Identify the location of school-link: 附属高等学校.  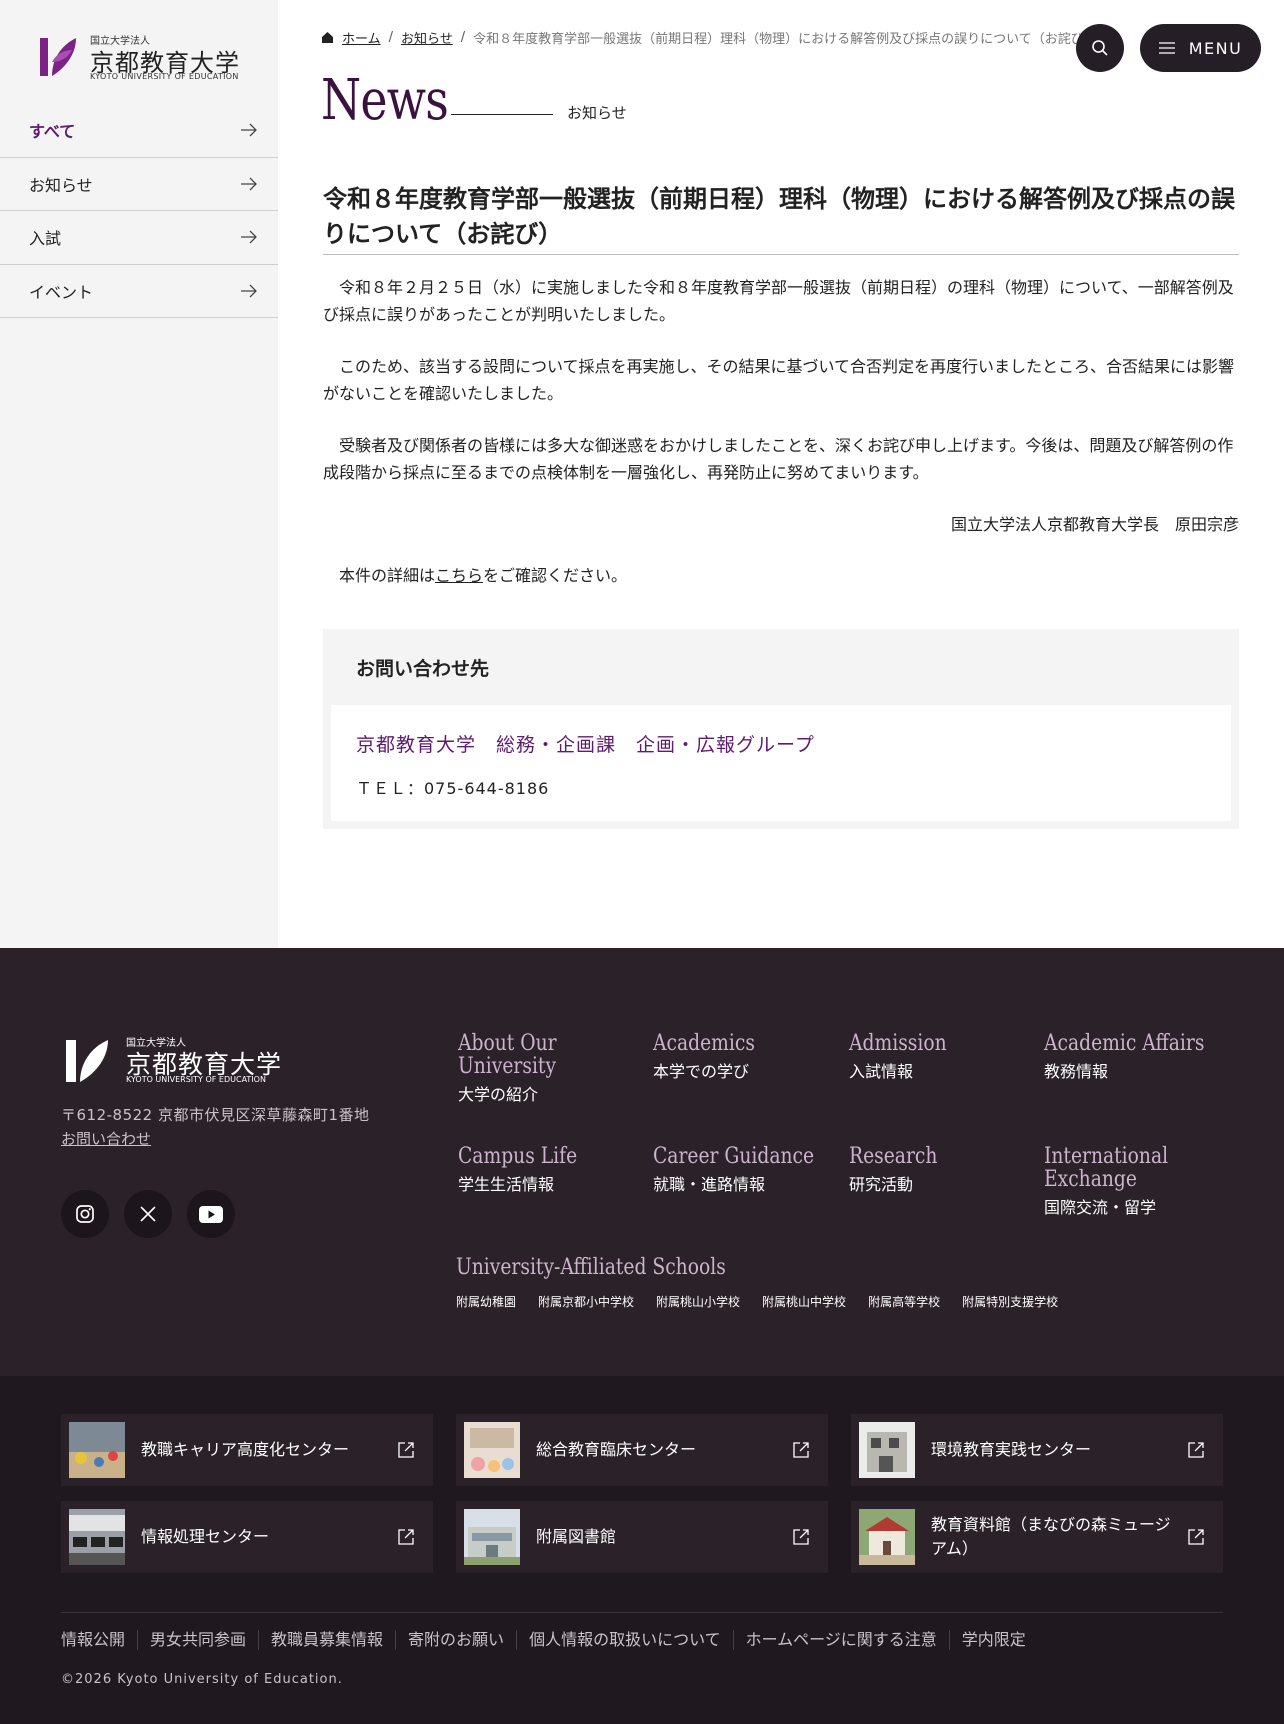
(904, 1301).